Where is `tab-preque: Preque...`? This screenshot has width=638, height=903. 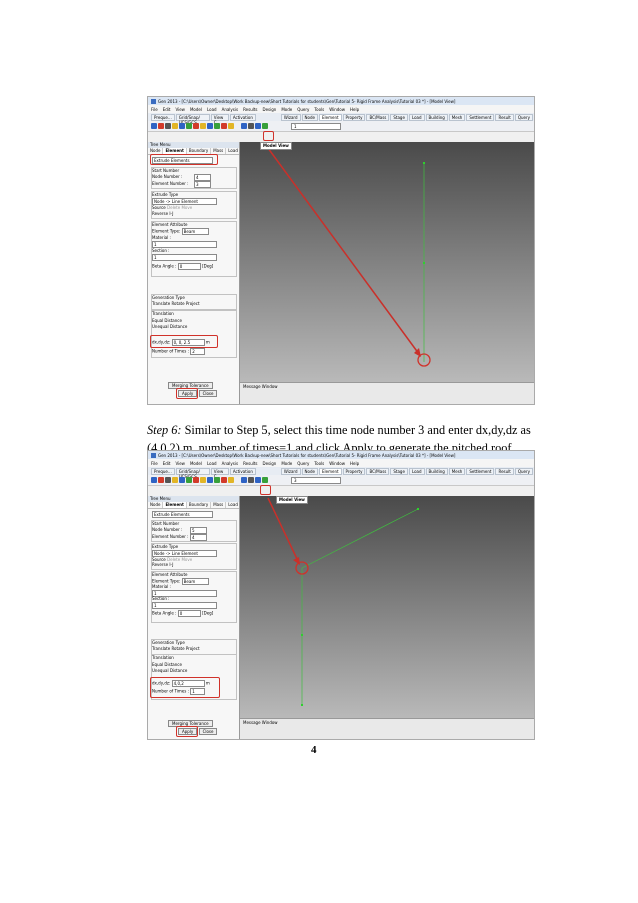 tab-preque: Preque... is located at coordinates (163, 117).